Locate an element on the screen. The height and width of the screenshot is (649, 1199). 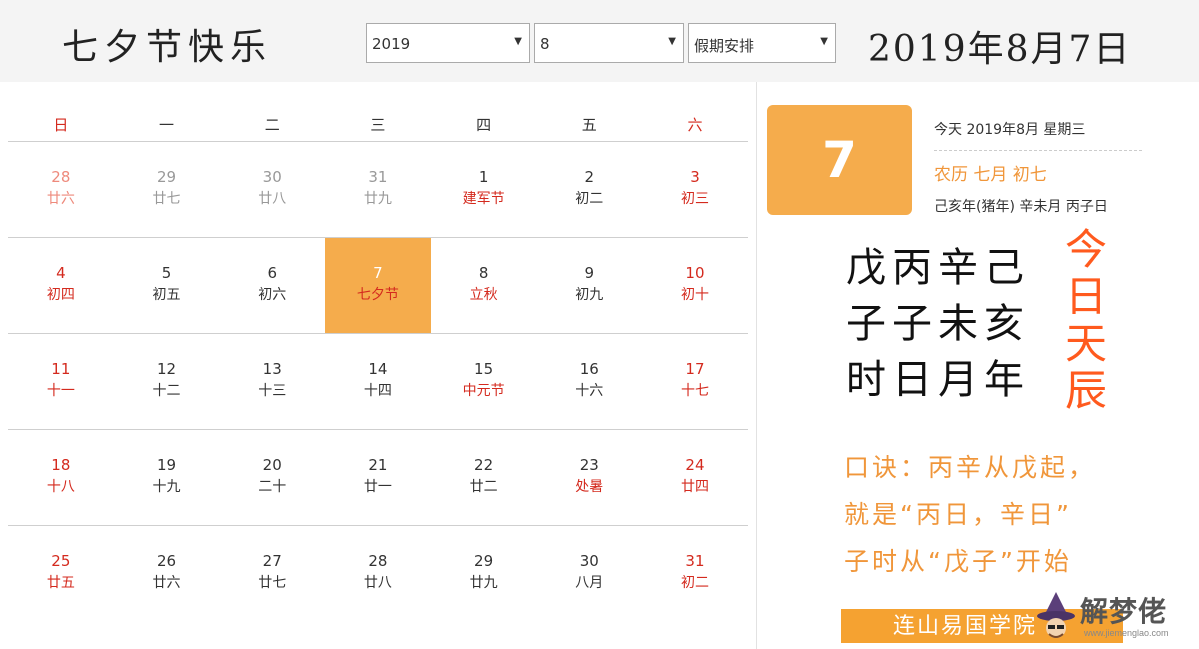
day-number: 10 is located at coordinates (695, 273).